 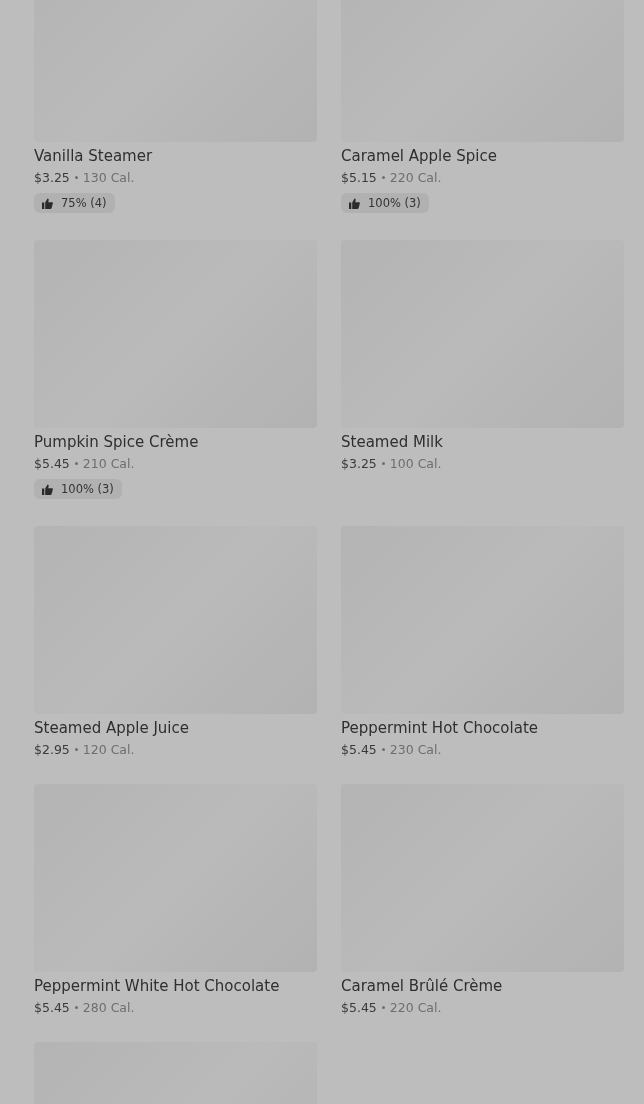 I want to click on item-name: Vanilla Steamer, so click(x=94, y=156).